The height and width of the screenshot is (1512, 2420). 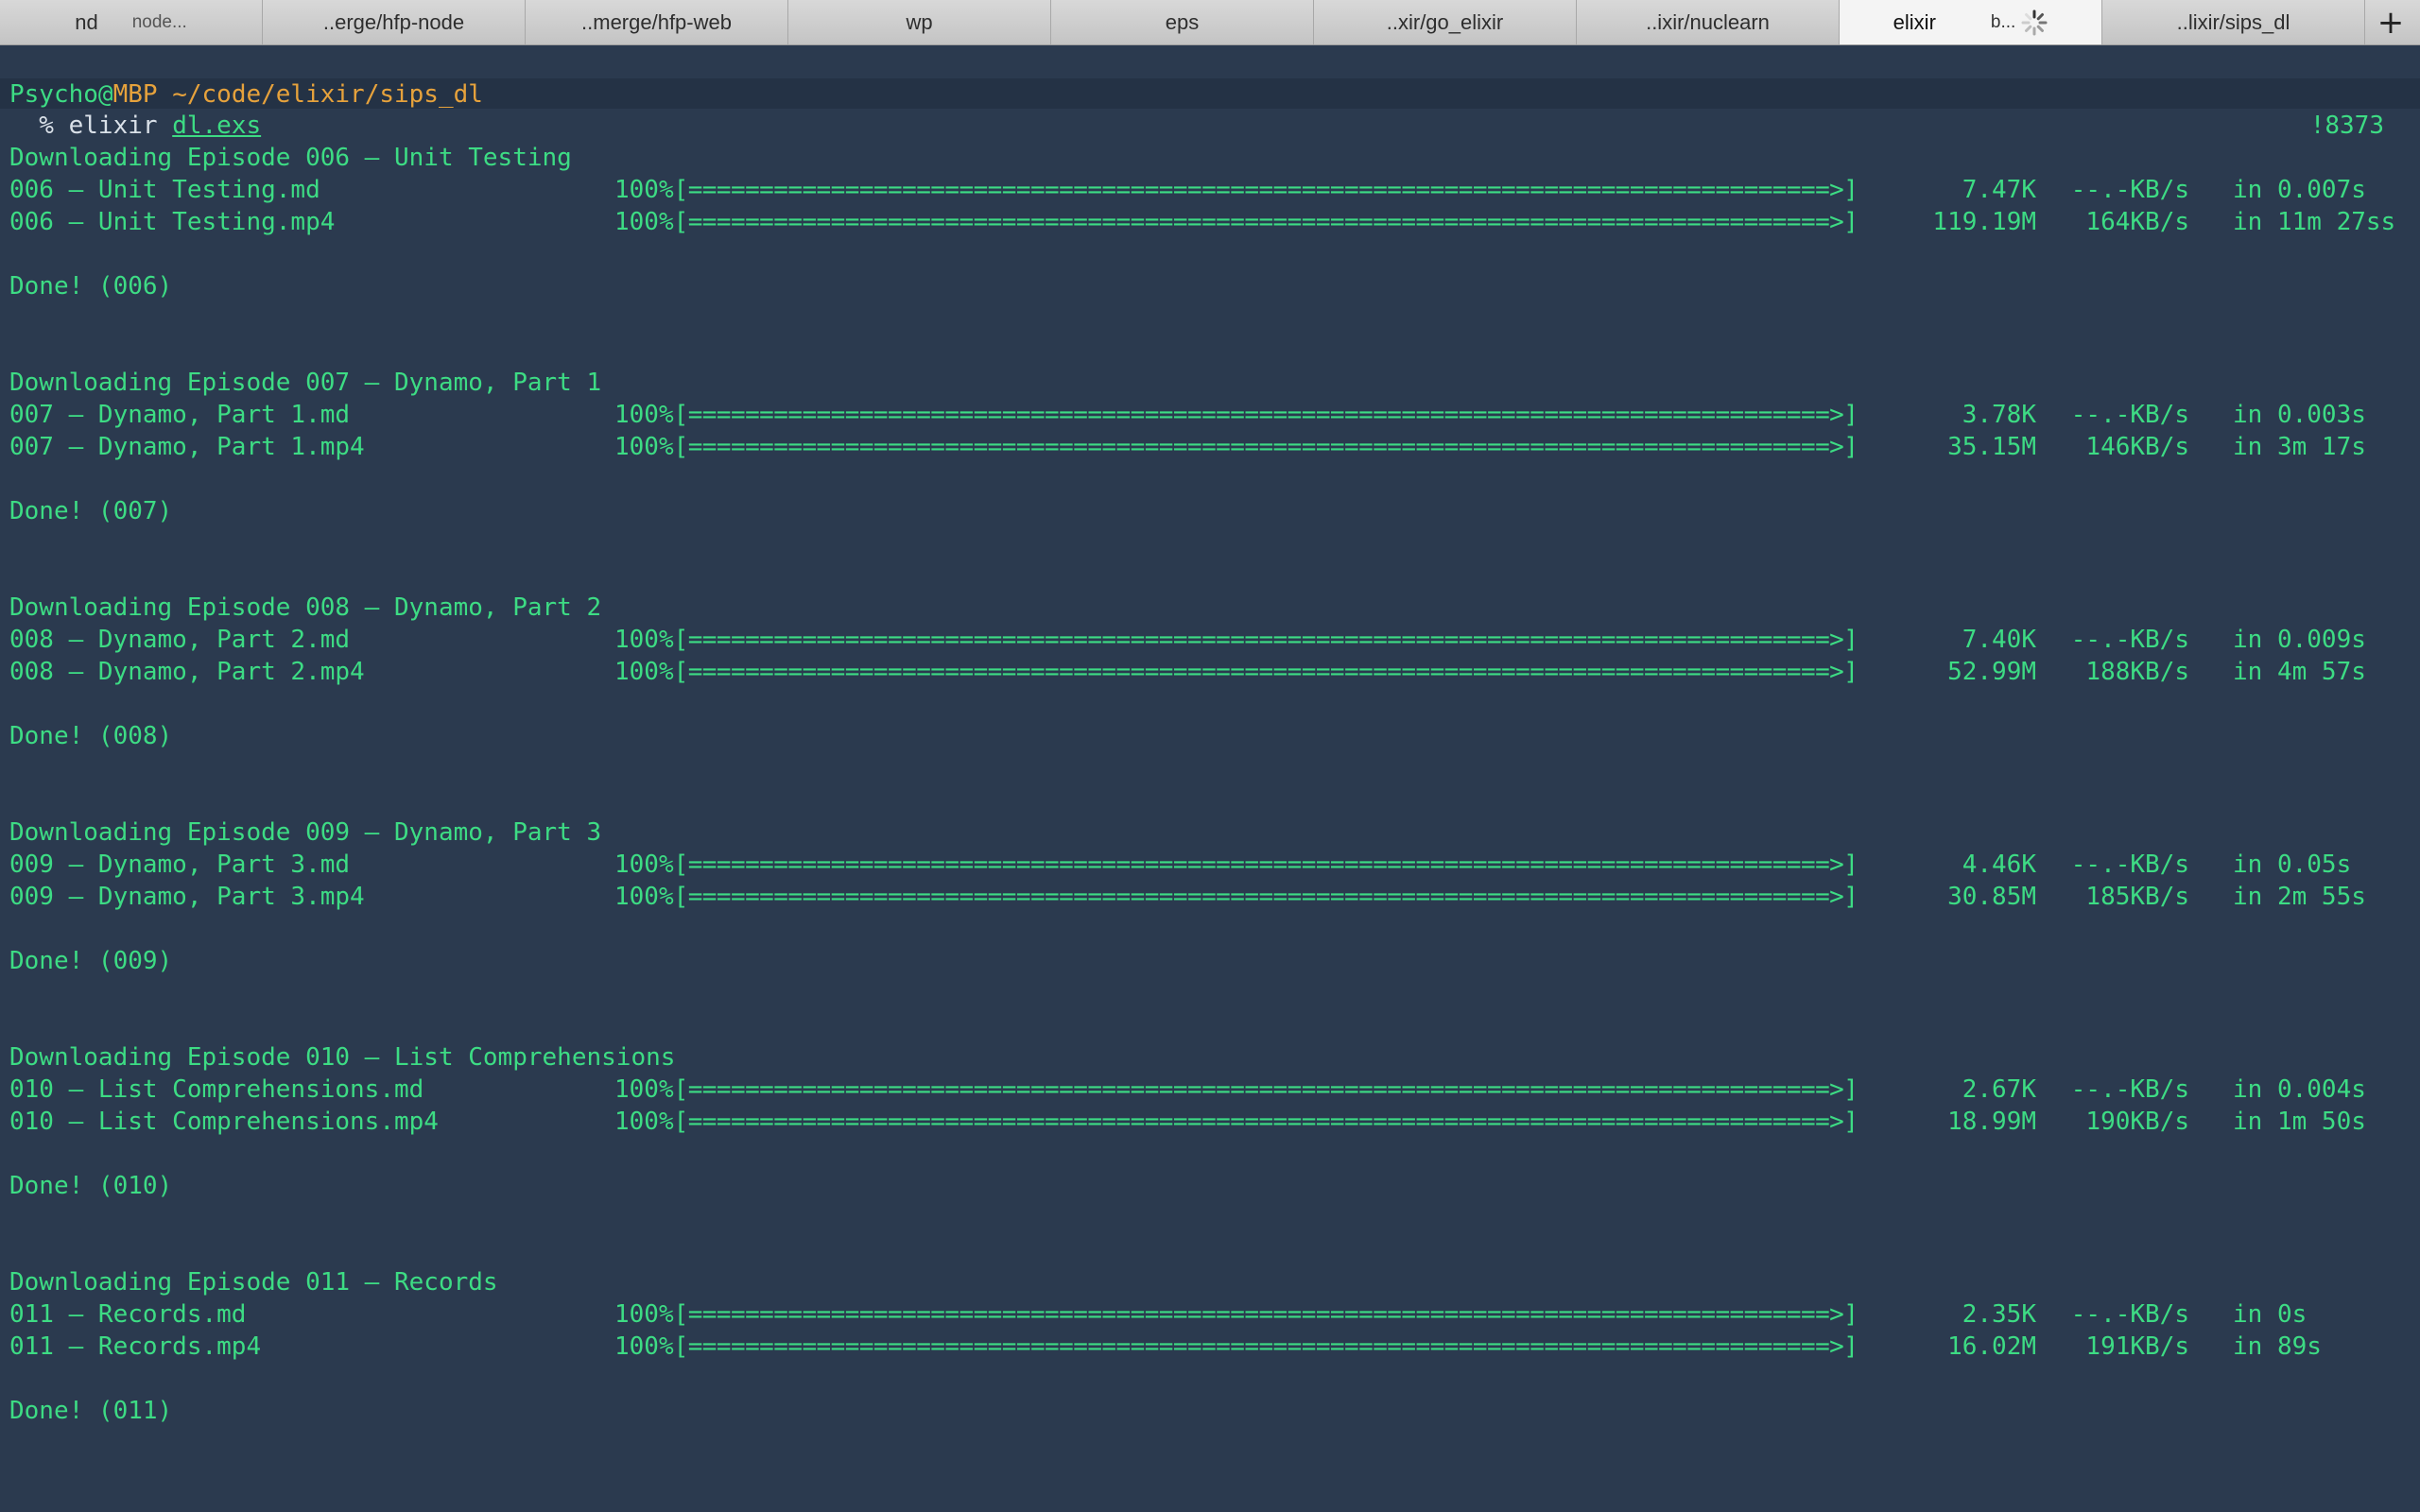 I want to click on episode-heading: Downloading Episode 011 – Records, so click(x=254, y=1282).